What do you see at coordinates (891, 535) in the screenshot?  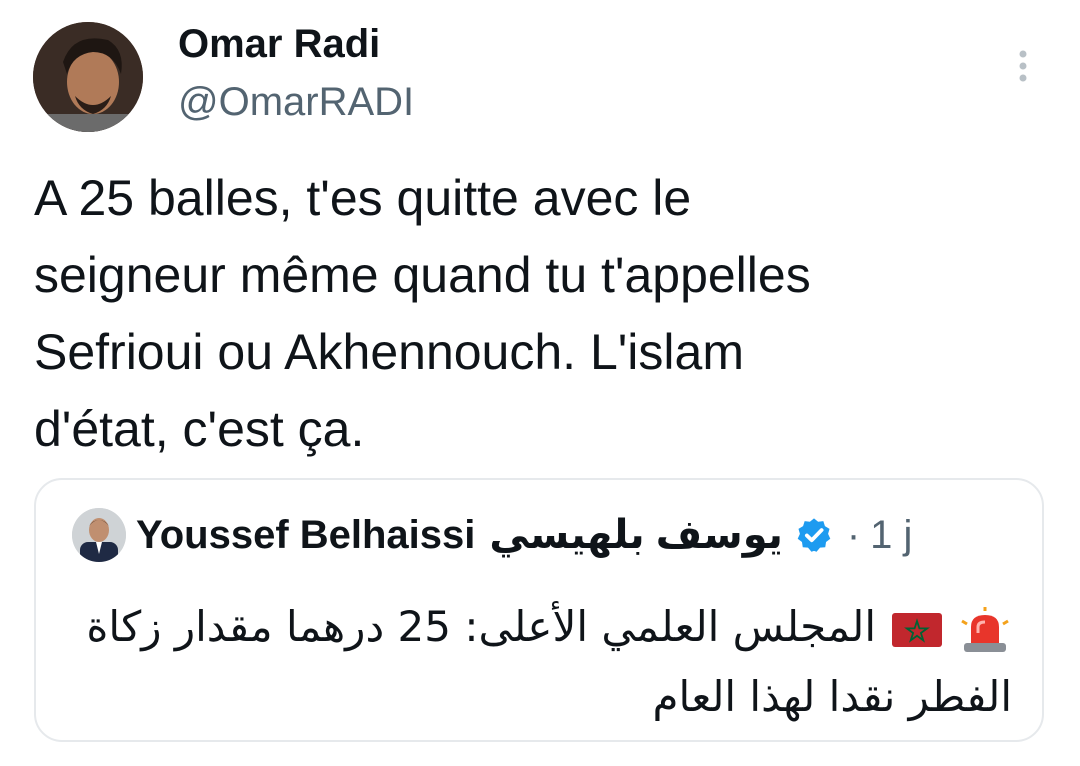 I see `quote-timestamp: 1 j` at bounding box center [891, 535].